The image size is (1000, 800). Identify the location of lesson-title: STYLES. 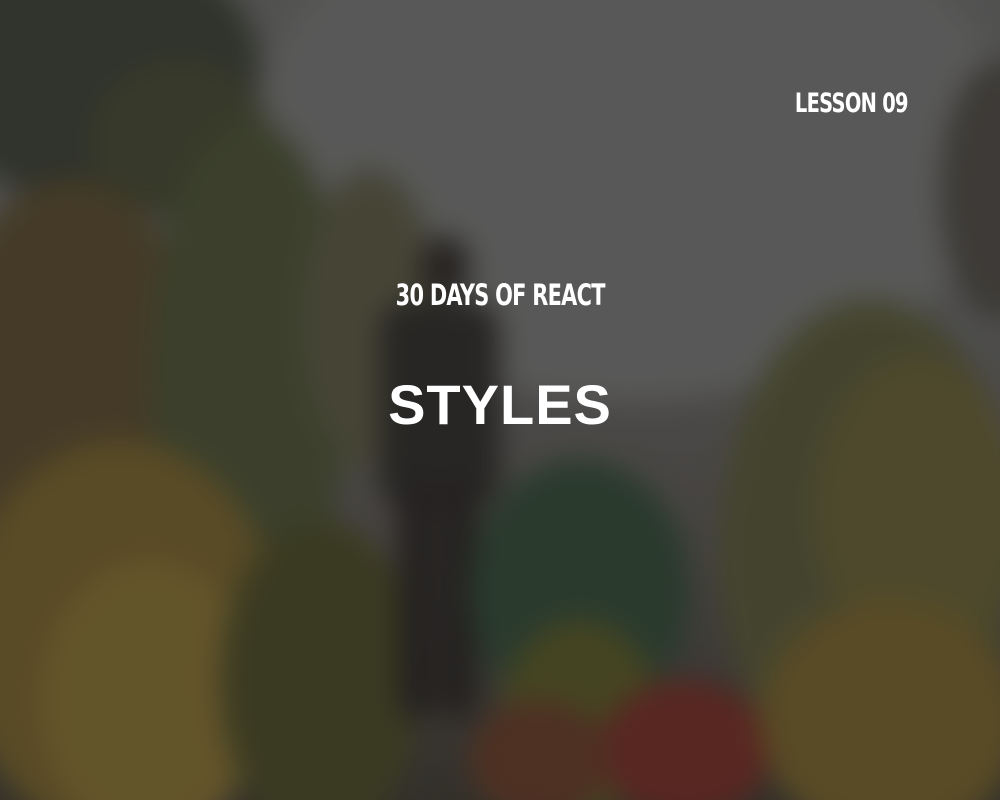
(500, 404).